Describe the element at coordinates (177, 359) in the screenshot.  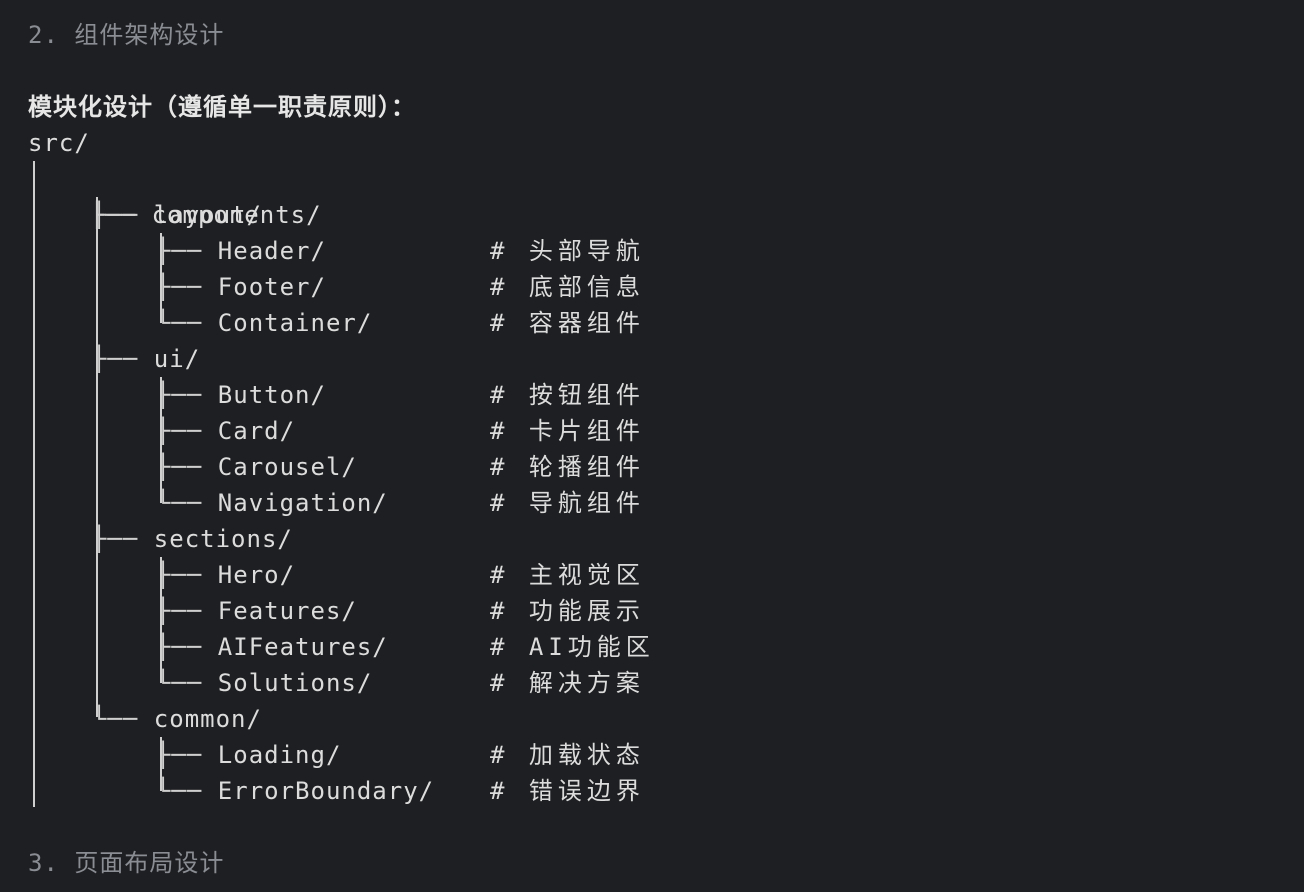
I see `node-label: ui/` at that location.